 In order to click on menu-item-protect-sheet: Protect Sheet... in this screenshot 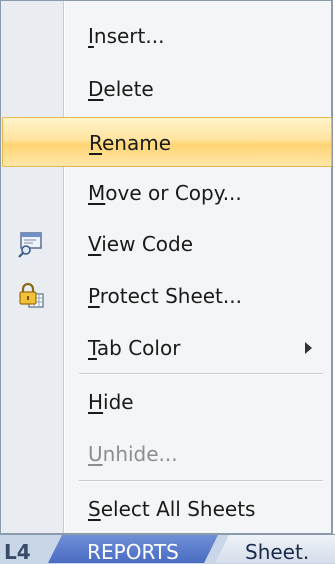, I will do `click(166, 296)`.